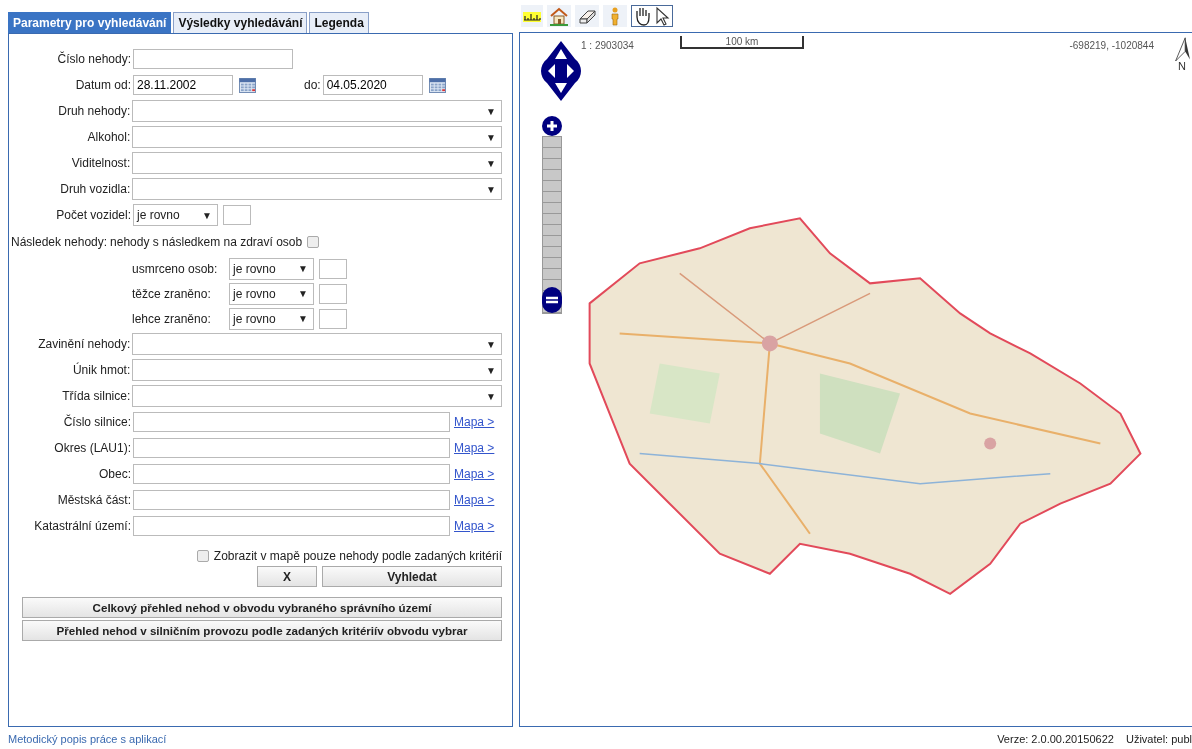  I want to click on zoom-slider, so click(552, 225).